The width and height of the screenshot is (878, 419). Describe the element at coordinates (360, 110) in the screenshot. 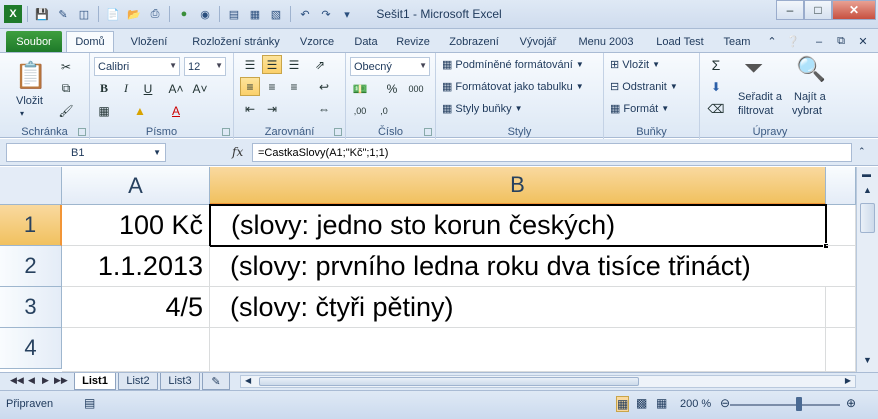

I see `increase-decimal-icon: ,00` at that location.